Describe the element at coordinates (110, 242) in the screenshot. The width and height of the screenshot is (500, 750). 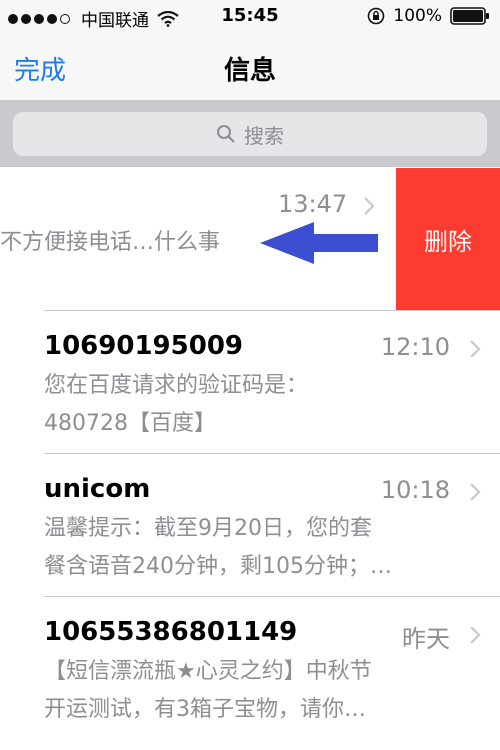
I see `message-preview: 不方便接电话…什么事` at that location.